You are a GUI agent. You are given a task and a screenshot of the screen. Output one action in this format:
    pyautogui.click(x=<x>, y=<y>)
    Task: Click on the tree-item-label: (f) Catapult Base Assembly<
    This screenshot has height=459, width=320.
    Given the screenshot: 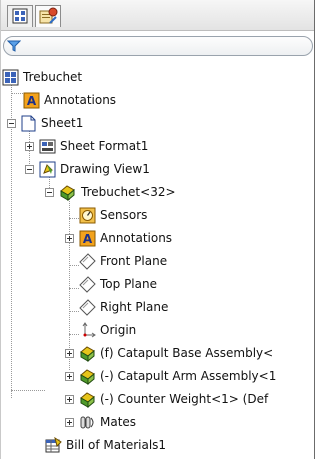 What is the action you would take?
    pyautogui.click(x=187, y=353)
    